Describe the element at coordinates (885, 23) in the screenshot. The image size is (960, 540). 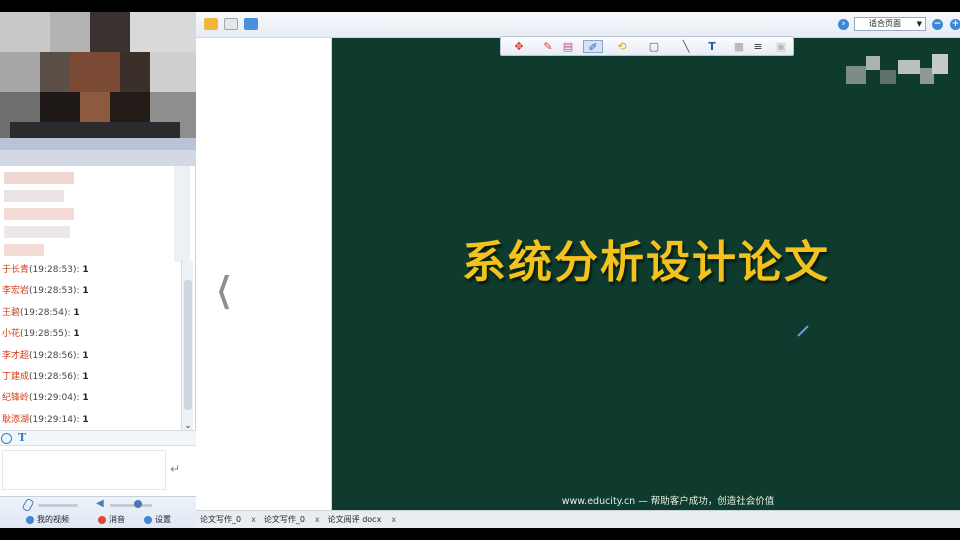
I see `zoom-mode-value: 适合页面` at that location.